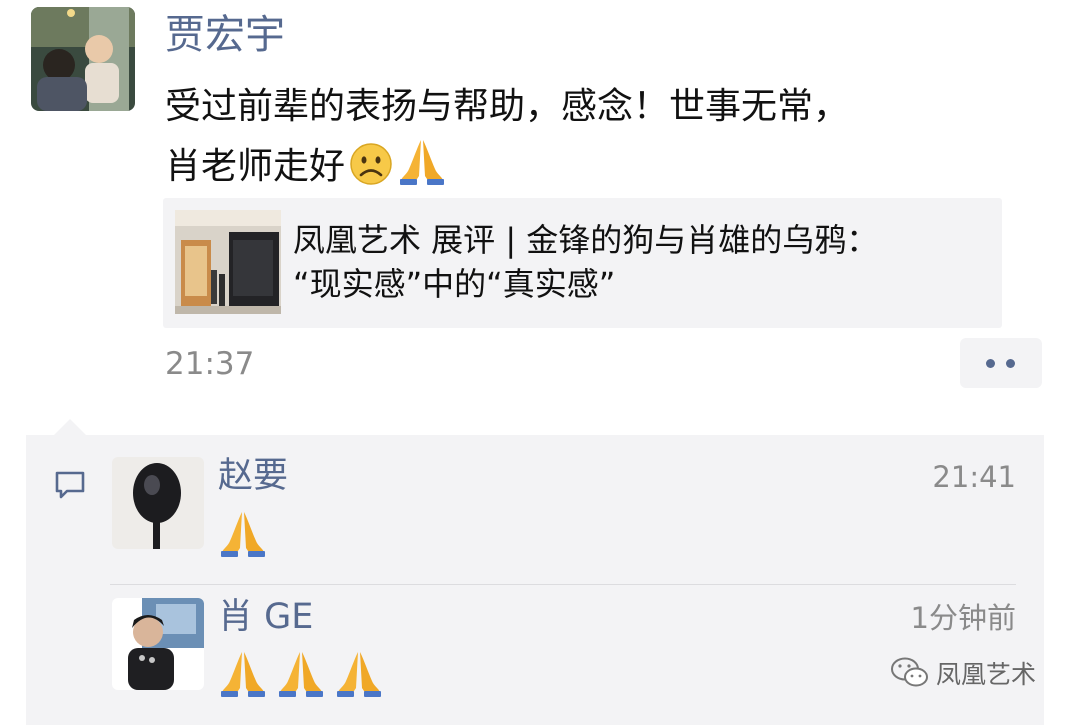 Image resolution: width=1080 pixels, height=725 pixels. I want to click on comment-icon, so click(70, 485).